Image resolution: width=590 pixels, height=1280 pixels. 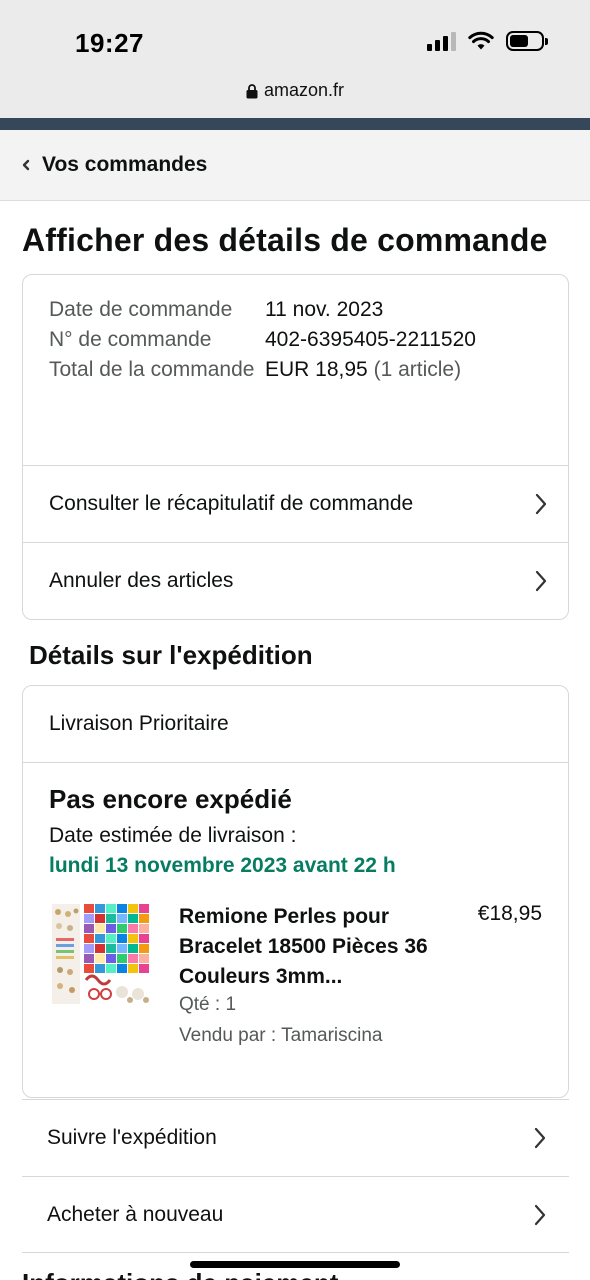 What do you see at coordinates (441, 41) in the screenshot?
I see `signal-icon` at bounding box center [441, 41].